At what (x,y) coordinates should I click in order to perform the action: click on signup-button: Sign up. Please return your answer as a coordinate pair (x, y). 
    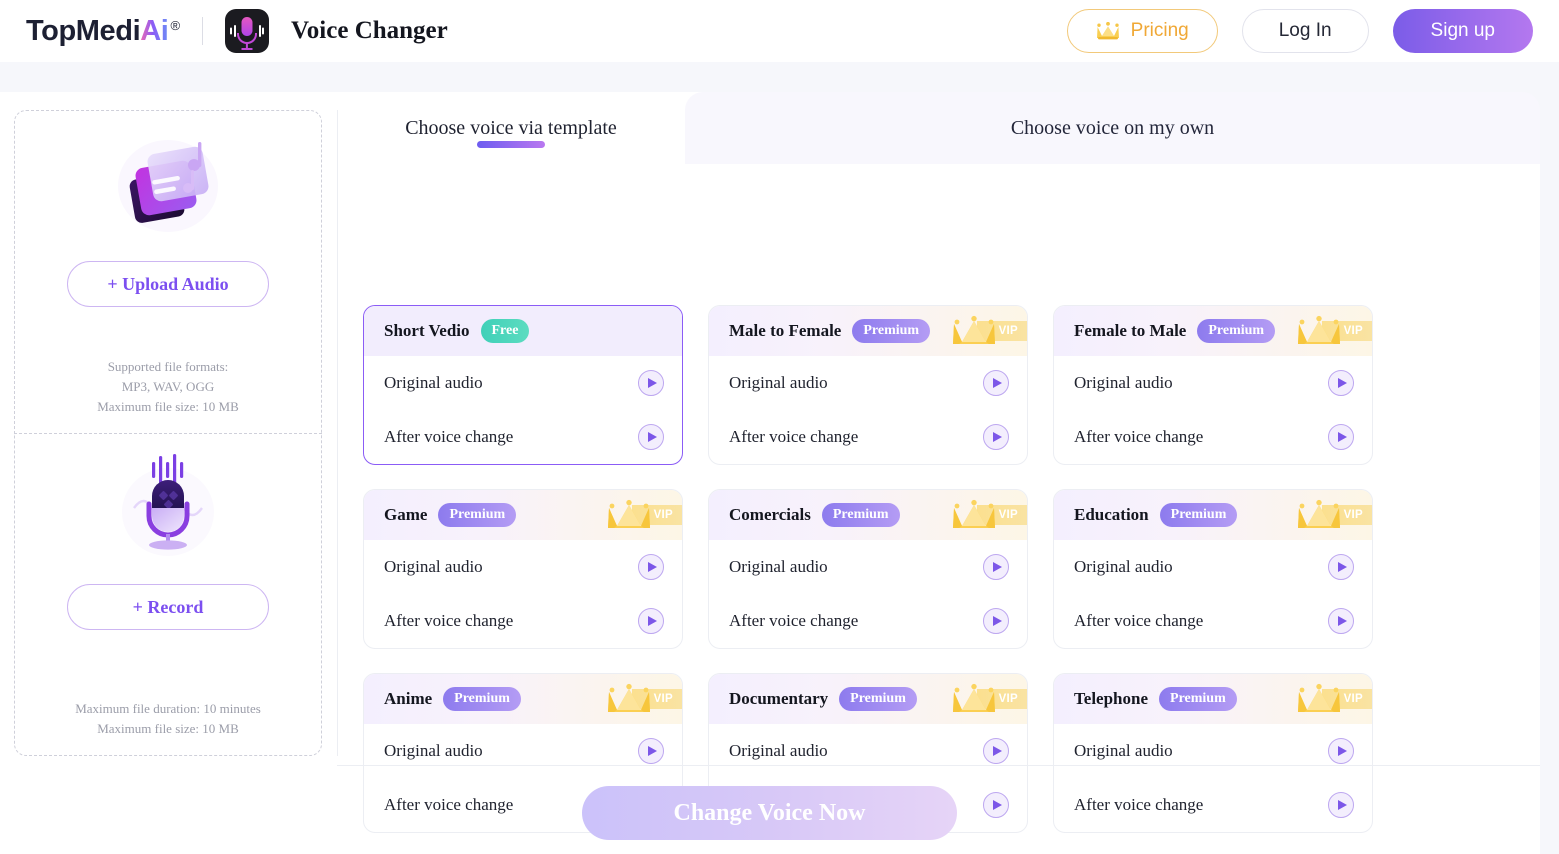
    Looking at the image, I should click on (1462, 31).